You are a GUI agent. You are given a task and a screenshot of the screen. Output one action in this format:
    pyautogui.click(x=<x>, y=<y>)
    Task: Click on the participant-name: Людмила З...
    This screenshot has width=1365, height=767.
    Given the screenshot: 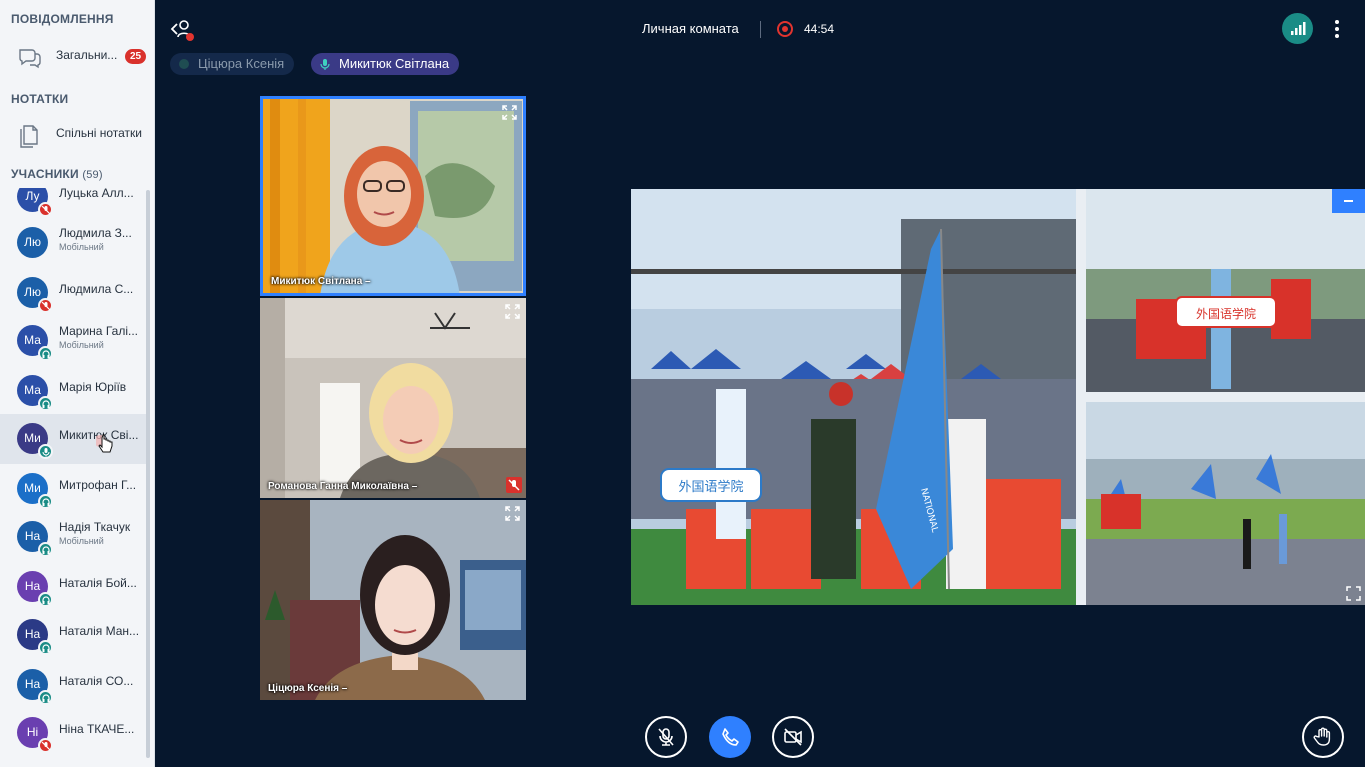 What is the action you would take?
    pyautogui.click(x=95, y=233)
    